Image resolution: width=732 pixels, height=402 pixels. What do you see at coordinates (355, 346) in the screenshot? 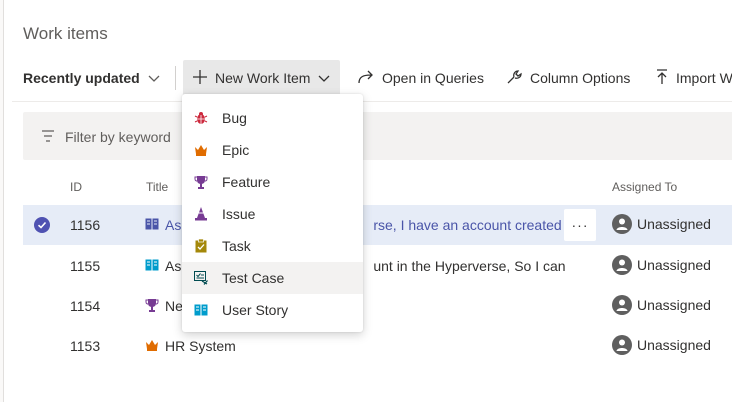
I see `row-title: HR System` at bounding box center [355, 346].